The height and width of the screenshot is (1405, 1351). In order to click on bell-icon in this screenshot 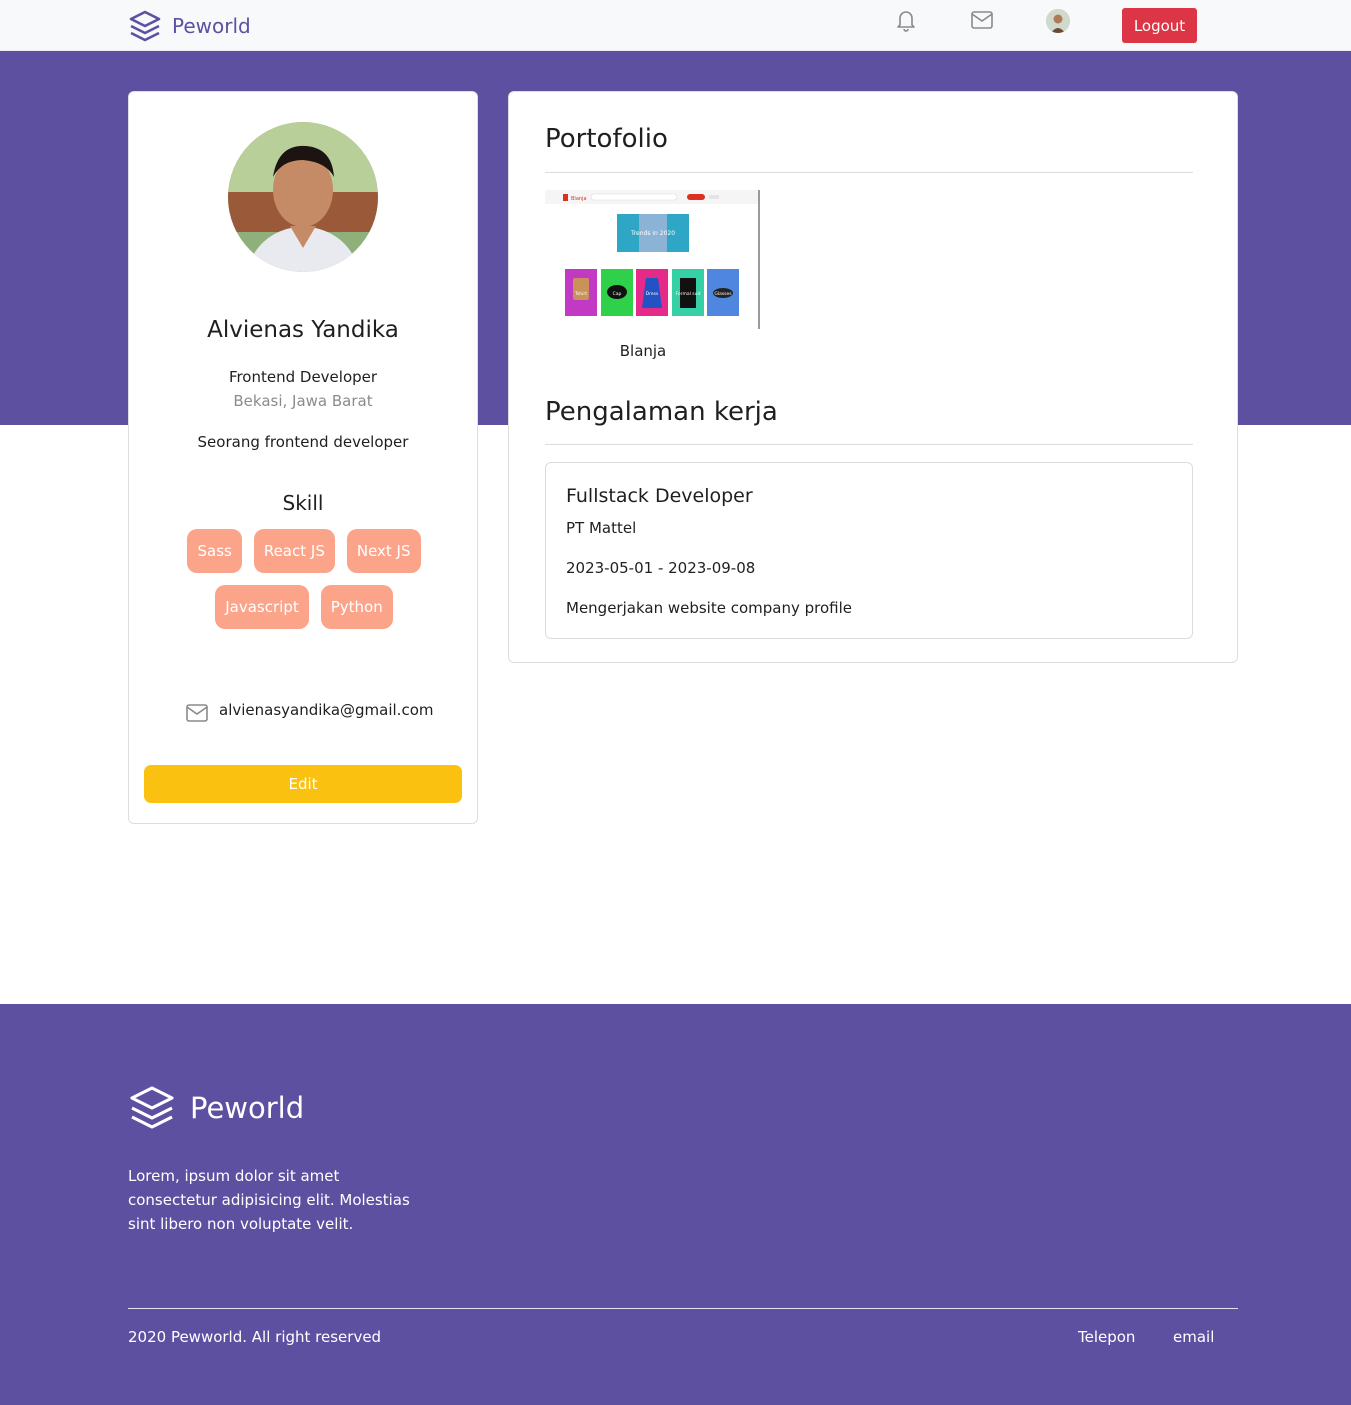, I will do `click(906, 20)`.